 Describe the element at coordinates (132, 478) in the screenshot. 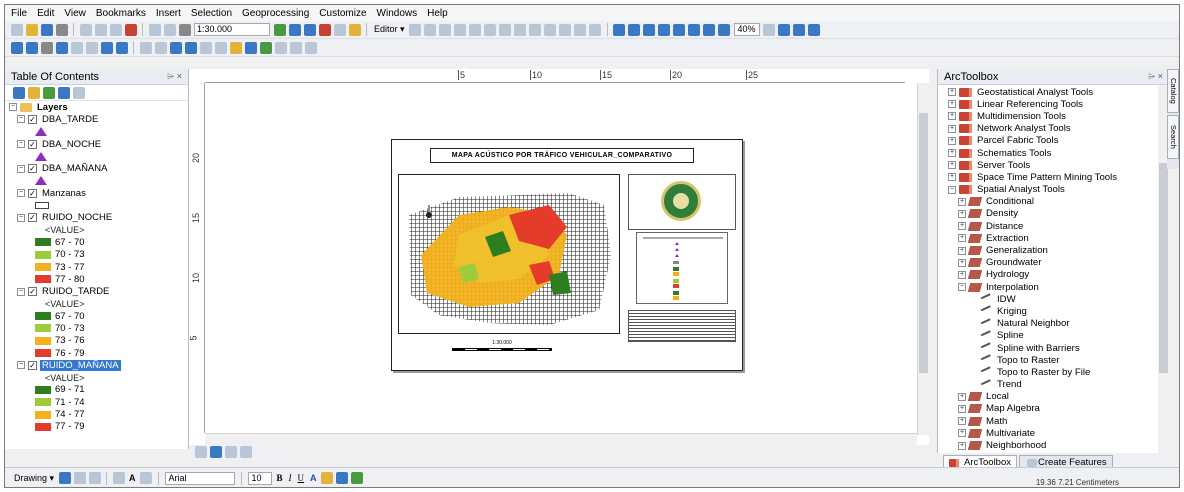

I see `text-tool: A` at that location.